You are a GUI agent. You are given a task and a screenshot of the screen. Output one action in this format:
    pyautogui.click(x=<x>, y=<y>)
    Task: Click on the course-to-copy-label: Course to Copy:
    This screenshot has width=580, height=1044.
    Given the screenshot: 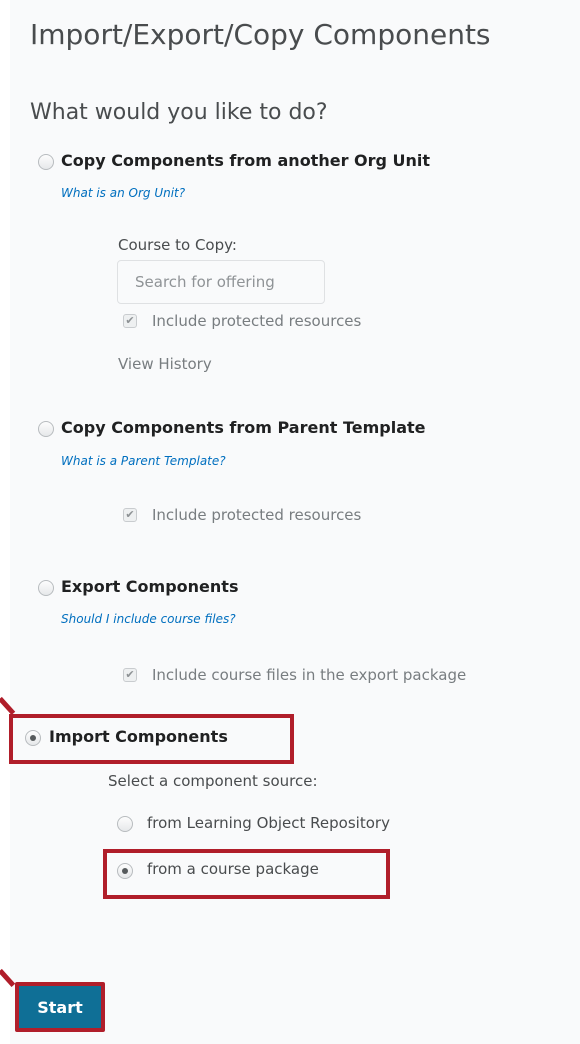 What is the action you would take?
    pyautogui.click(x=177, y=245)
    